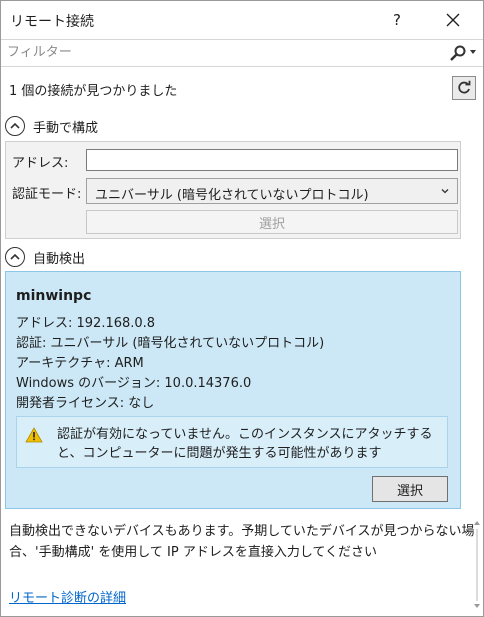 The height and width of the screenshot is (617, 484). What do you see at coordinates (80, 363) in the screenshot?
I see `device-architecture: アーキテクチャ: ARM` at bounding box center [80, 363].